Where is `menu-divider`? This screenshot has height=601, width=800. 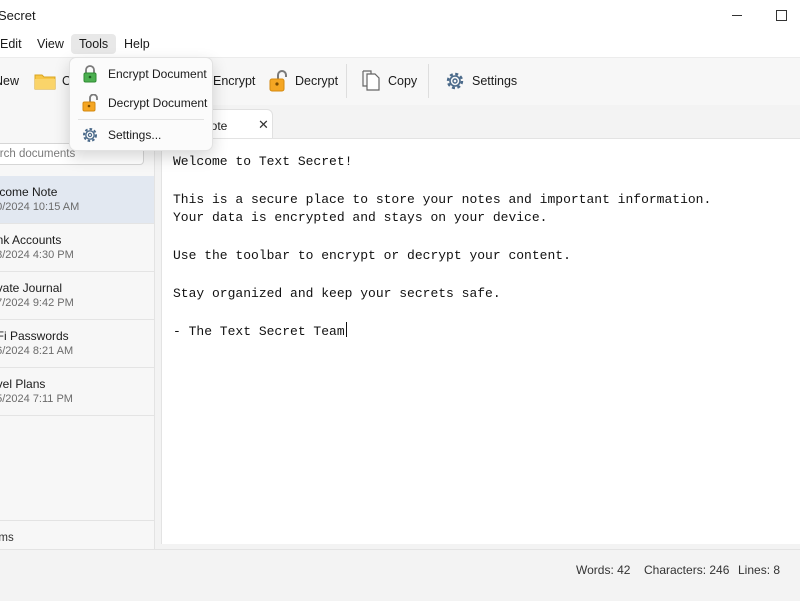 menu-divider is located at coordinates (141, 119).